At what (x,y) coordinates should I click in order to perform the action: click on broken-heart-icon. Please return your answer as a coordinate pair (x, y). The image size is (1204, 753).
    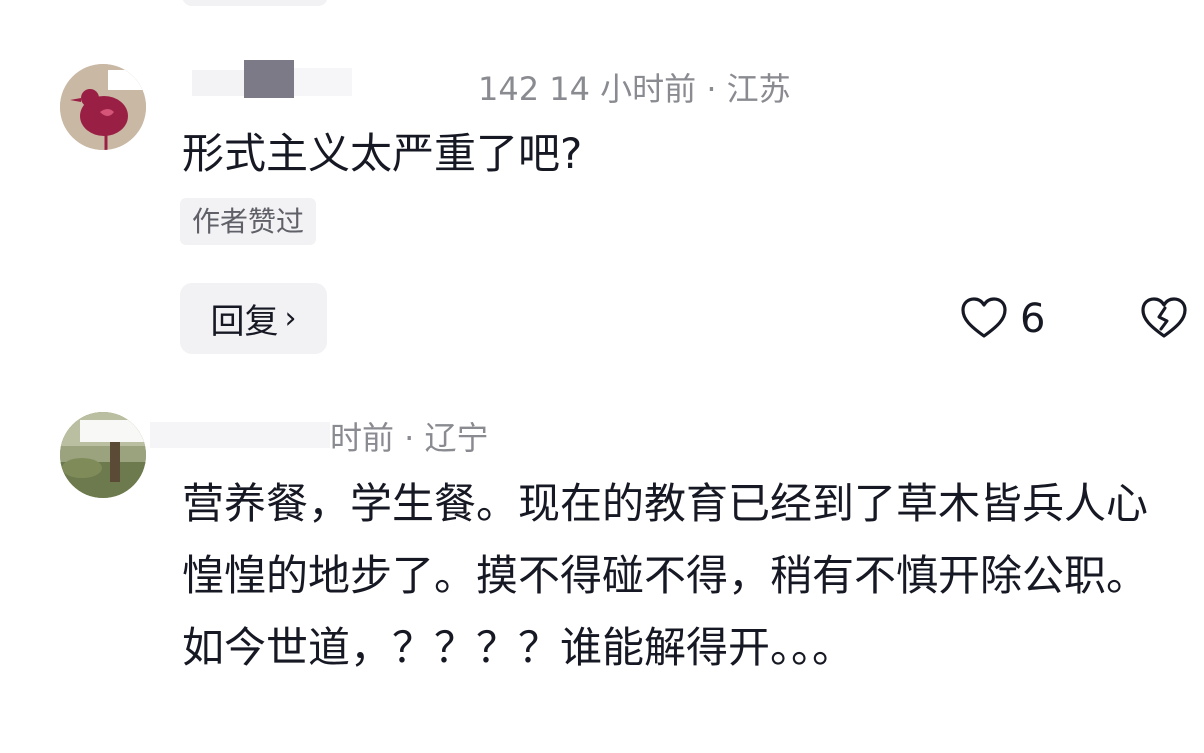
    Looking at the image, I should click on (1164, 318).